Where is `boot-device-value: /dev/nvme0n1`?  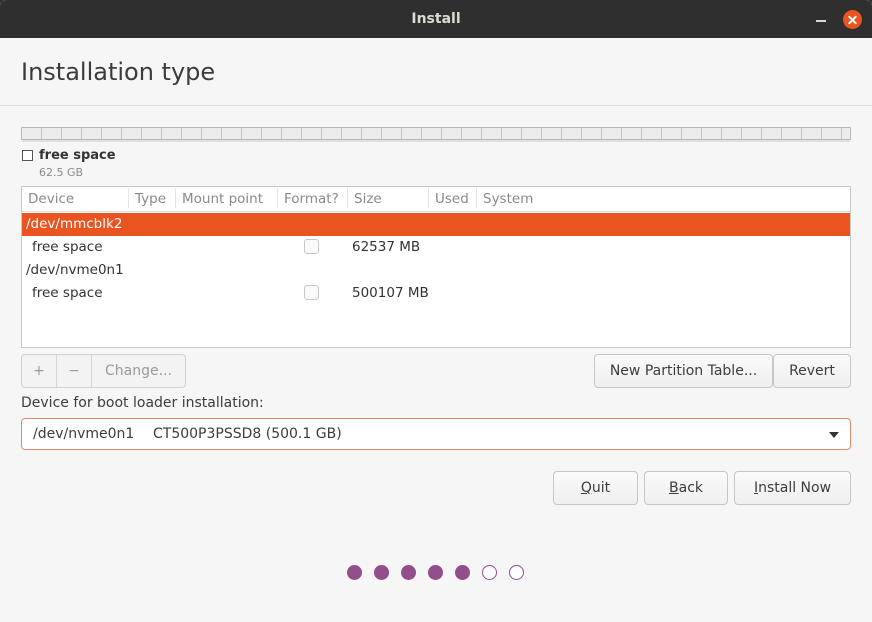 boot-device-value: /dev/nvme0n1 is located at coordinates (84, 434).